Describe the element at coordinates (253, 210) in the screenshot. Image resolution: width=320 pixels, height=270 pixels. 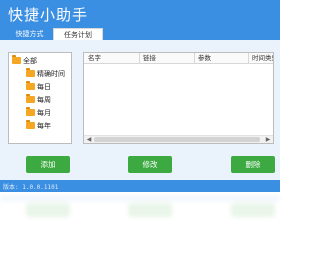
I see `reflection-delete` at that location.